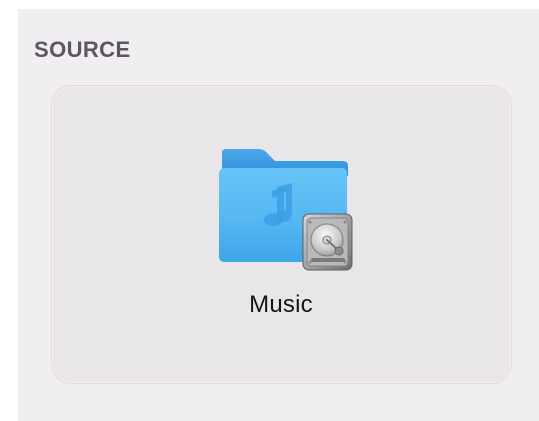 The height and width of the screenshot is (421, 539). Describe the element at coordinates (82, 49) in the screenshot. I see `source-section-title: SOURCE` at that location.